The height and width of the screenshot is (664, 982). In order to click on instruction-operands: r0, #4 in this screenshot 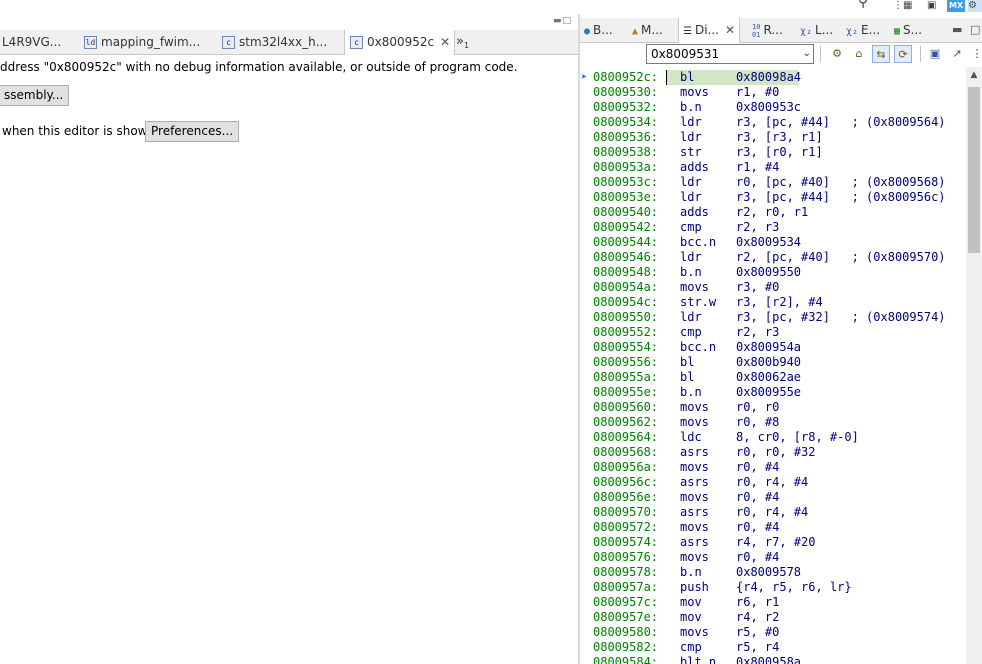, I will do `click(758, 557)`.